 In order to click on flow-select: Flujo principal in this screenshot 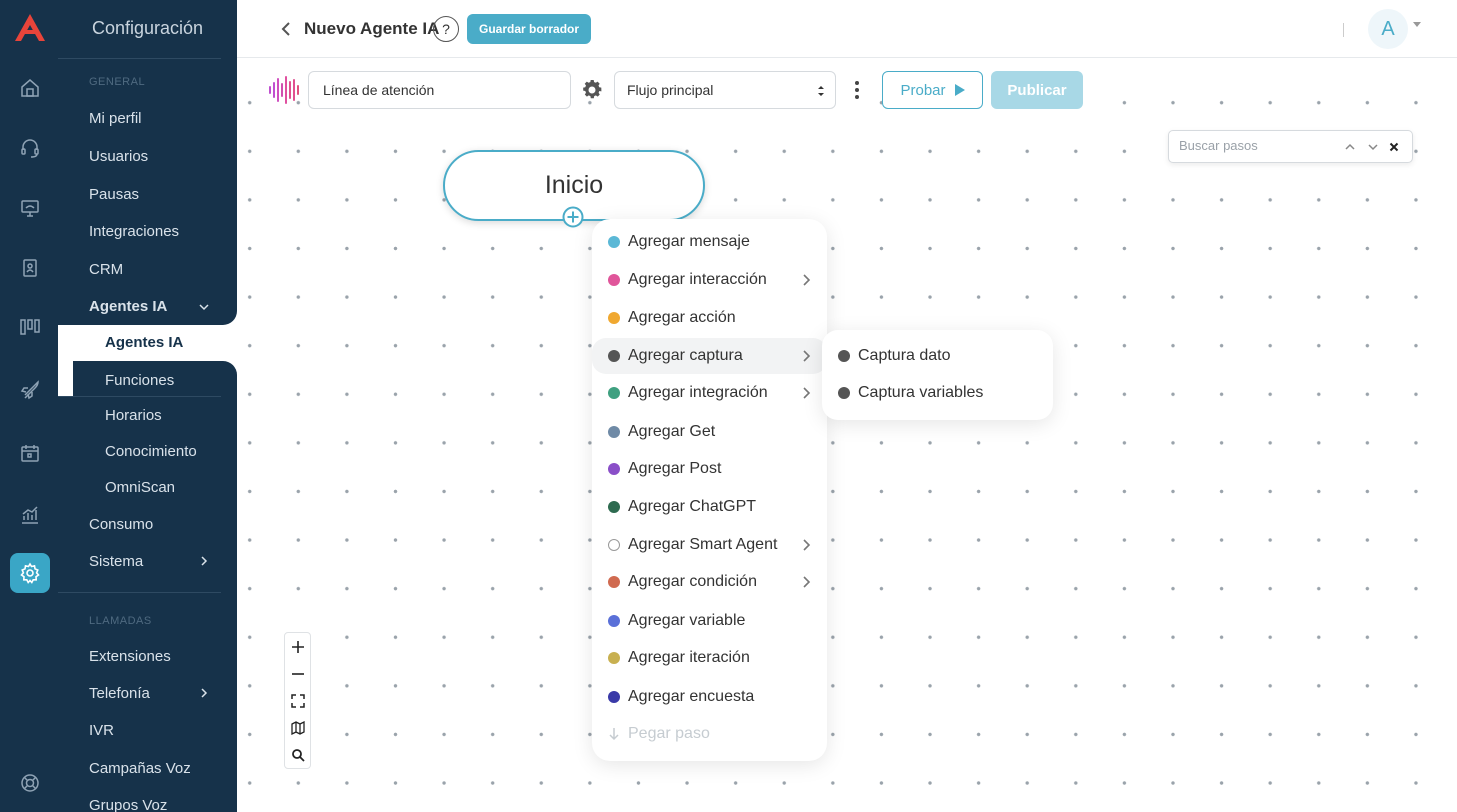, I will do `click(725, 90)`.